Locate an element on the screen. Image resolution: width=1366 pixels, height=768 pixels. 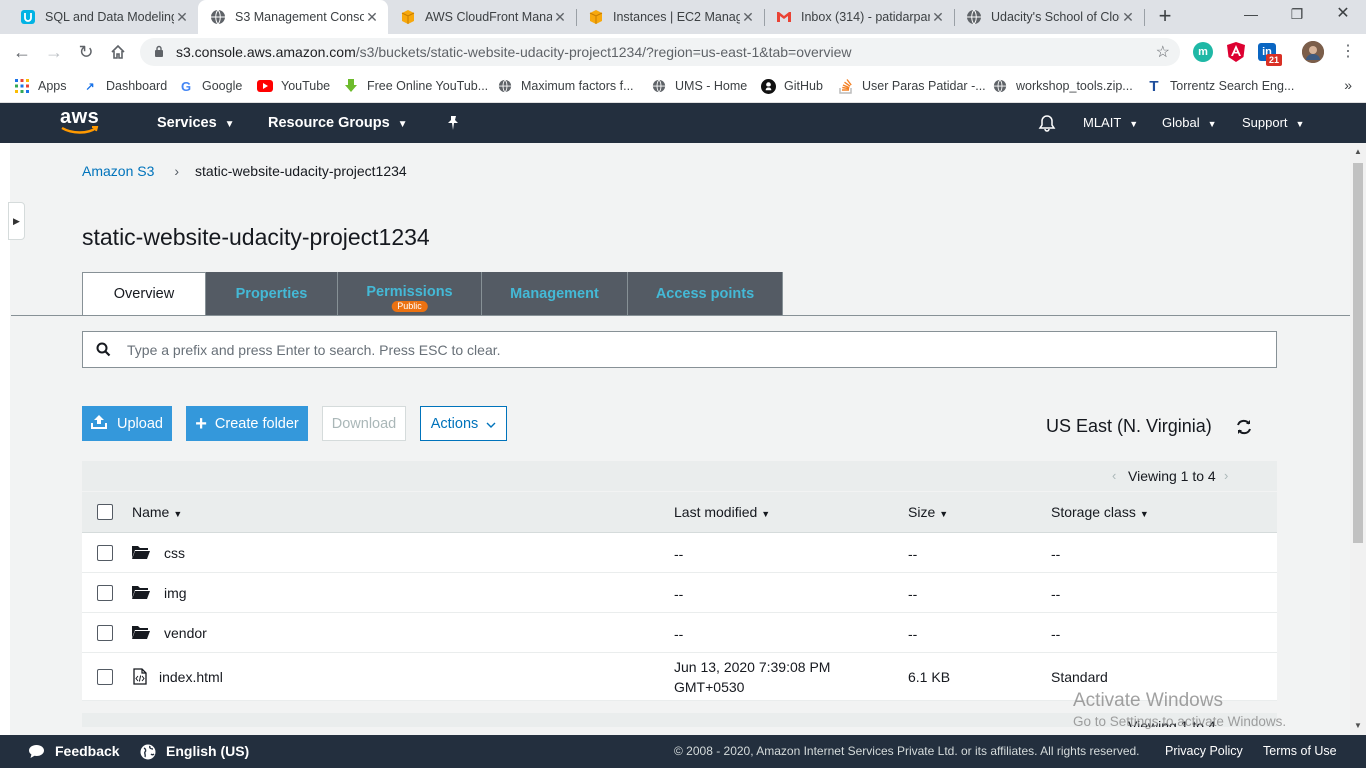
dashboard-icon: ↗ is located at coordinates (90, 86).